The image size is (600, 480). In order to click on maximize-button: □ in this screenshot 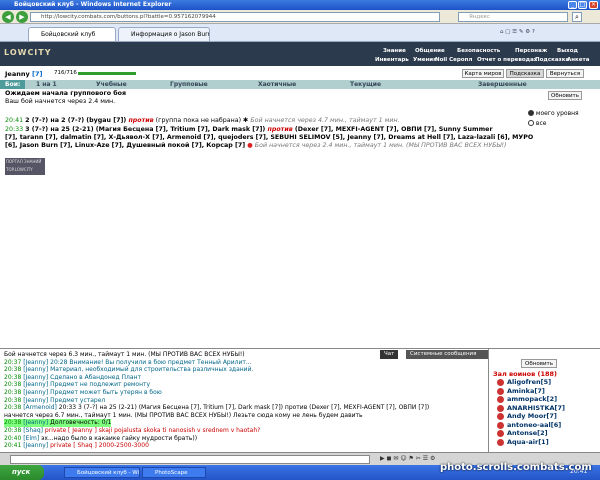, I will do `click(582, 5)`.